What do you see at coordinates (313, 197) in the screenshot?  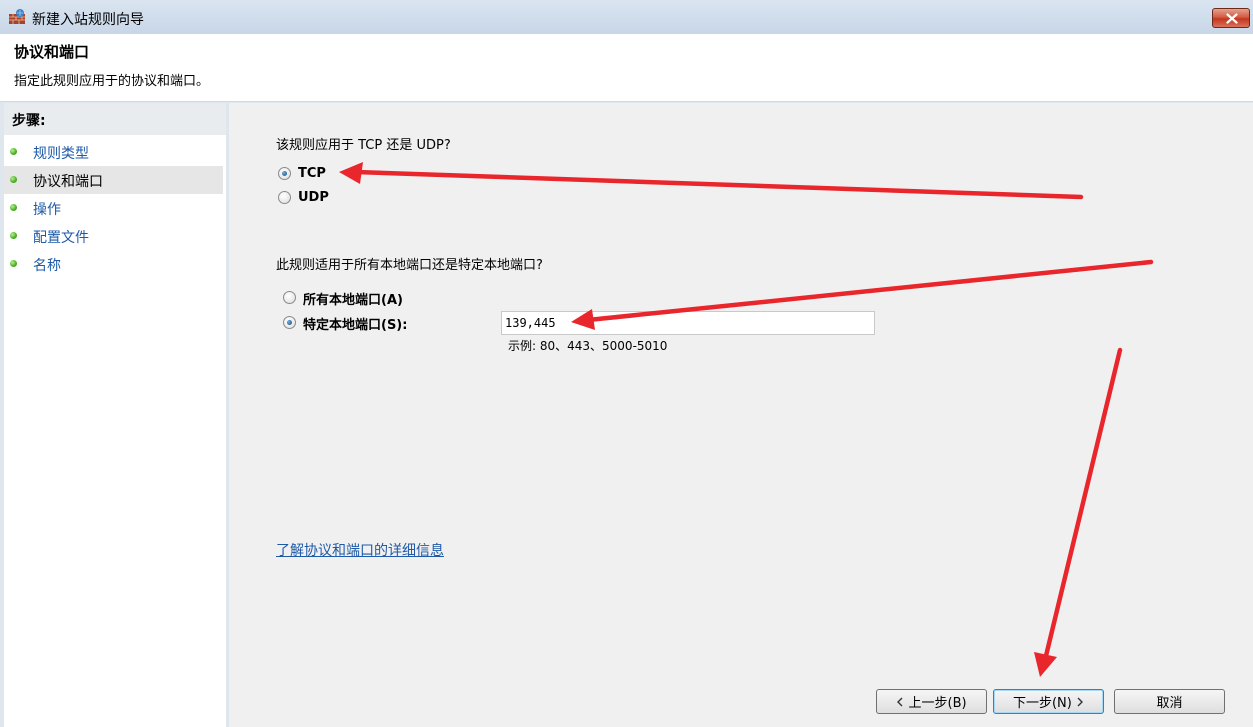 I see `udp-radio-label: UDP` at bounding box center [313, 197].